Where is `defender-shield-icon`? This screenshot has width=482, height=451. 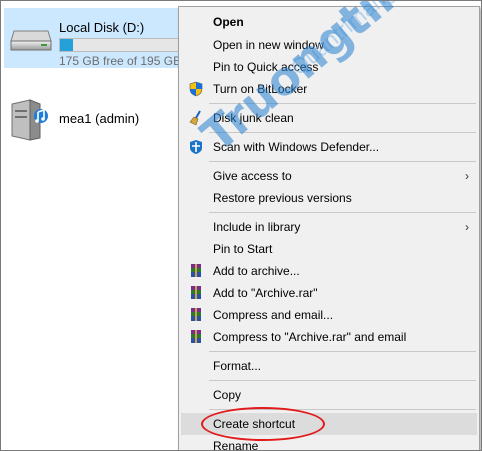
defender-shield-icon is located at coordinates (196, 147).